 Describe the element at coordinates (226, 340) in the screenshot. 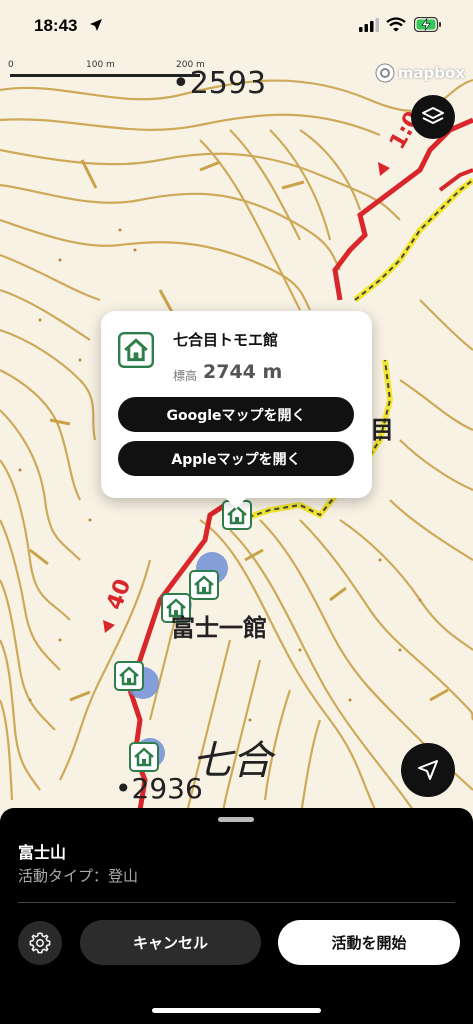

I see `popup-title: 七合目トモエ館` at that location.